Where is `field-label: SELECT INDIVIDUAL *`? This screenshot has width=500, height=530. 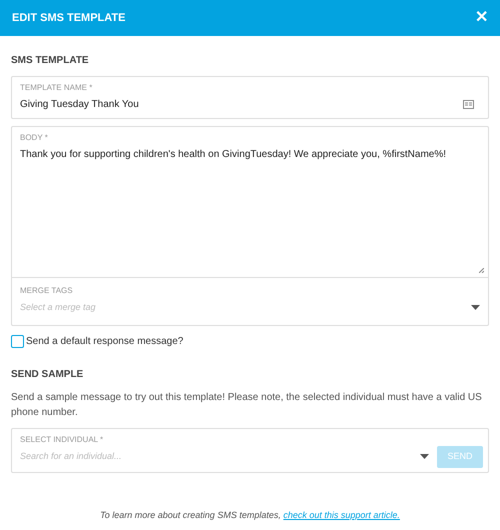 field-label: SELECT INDIVIDUAL * is located at coordinates (62, 440).